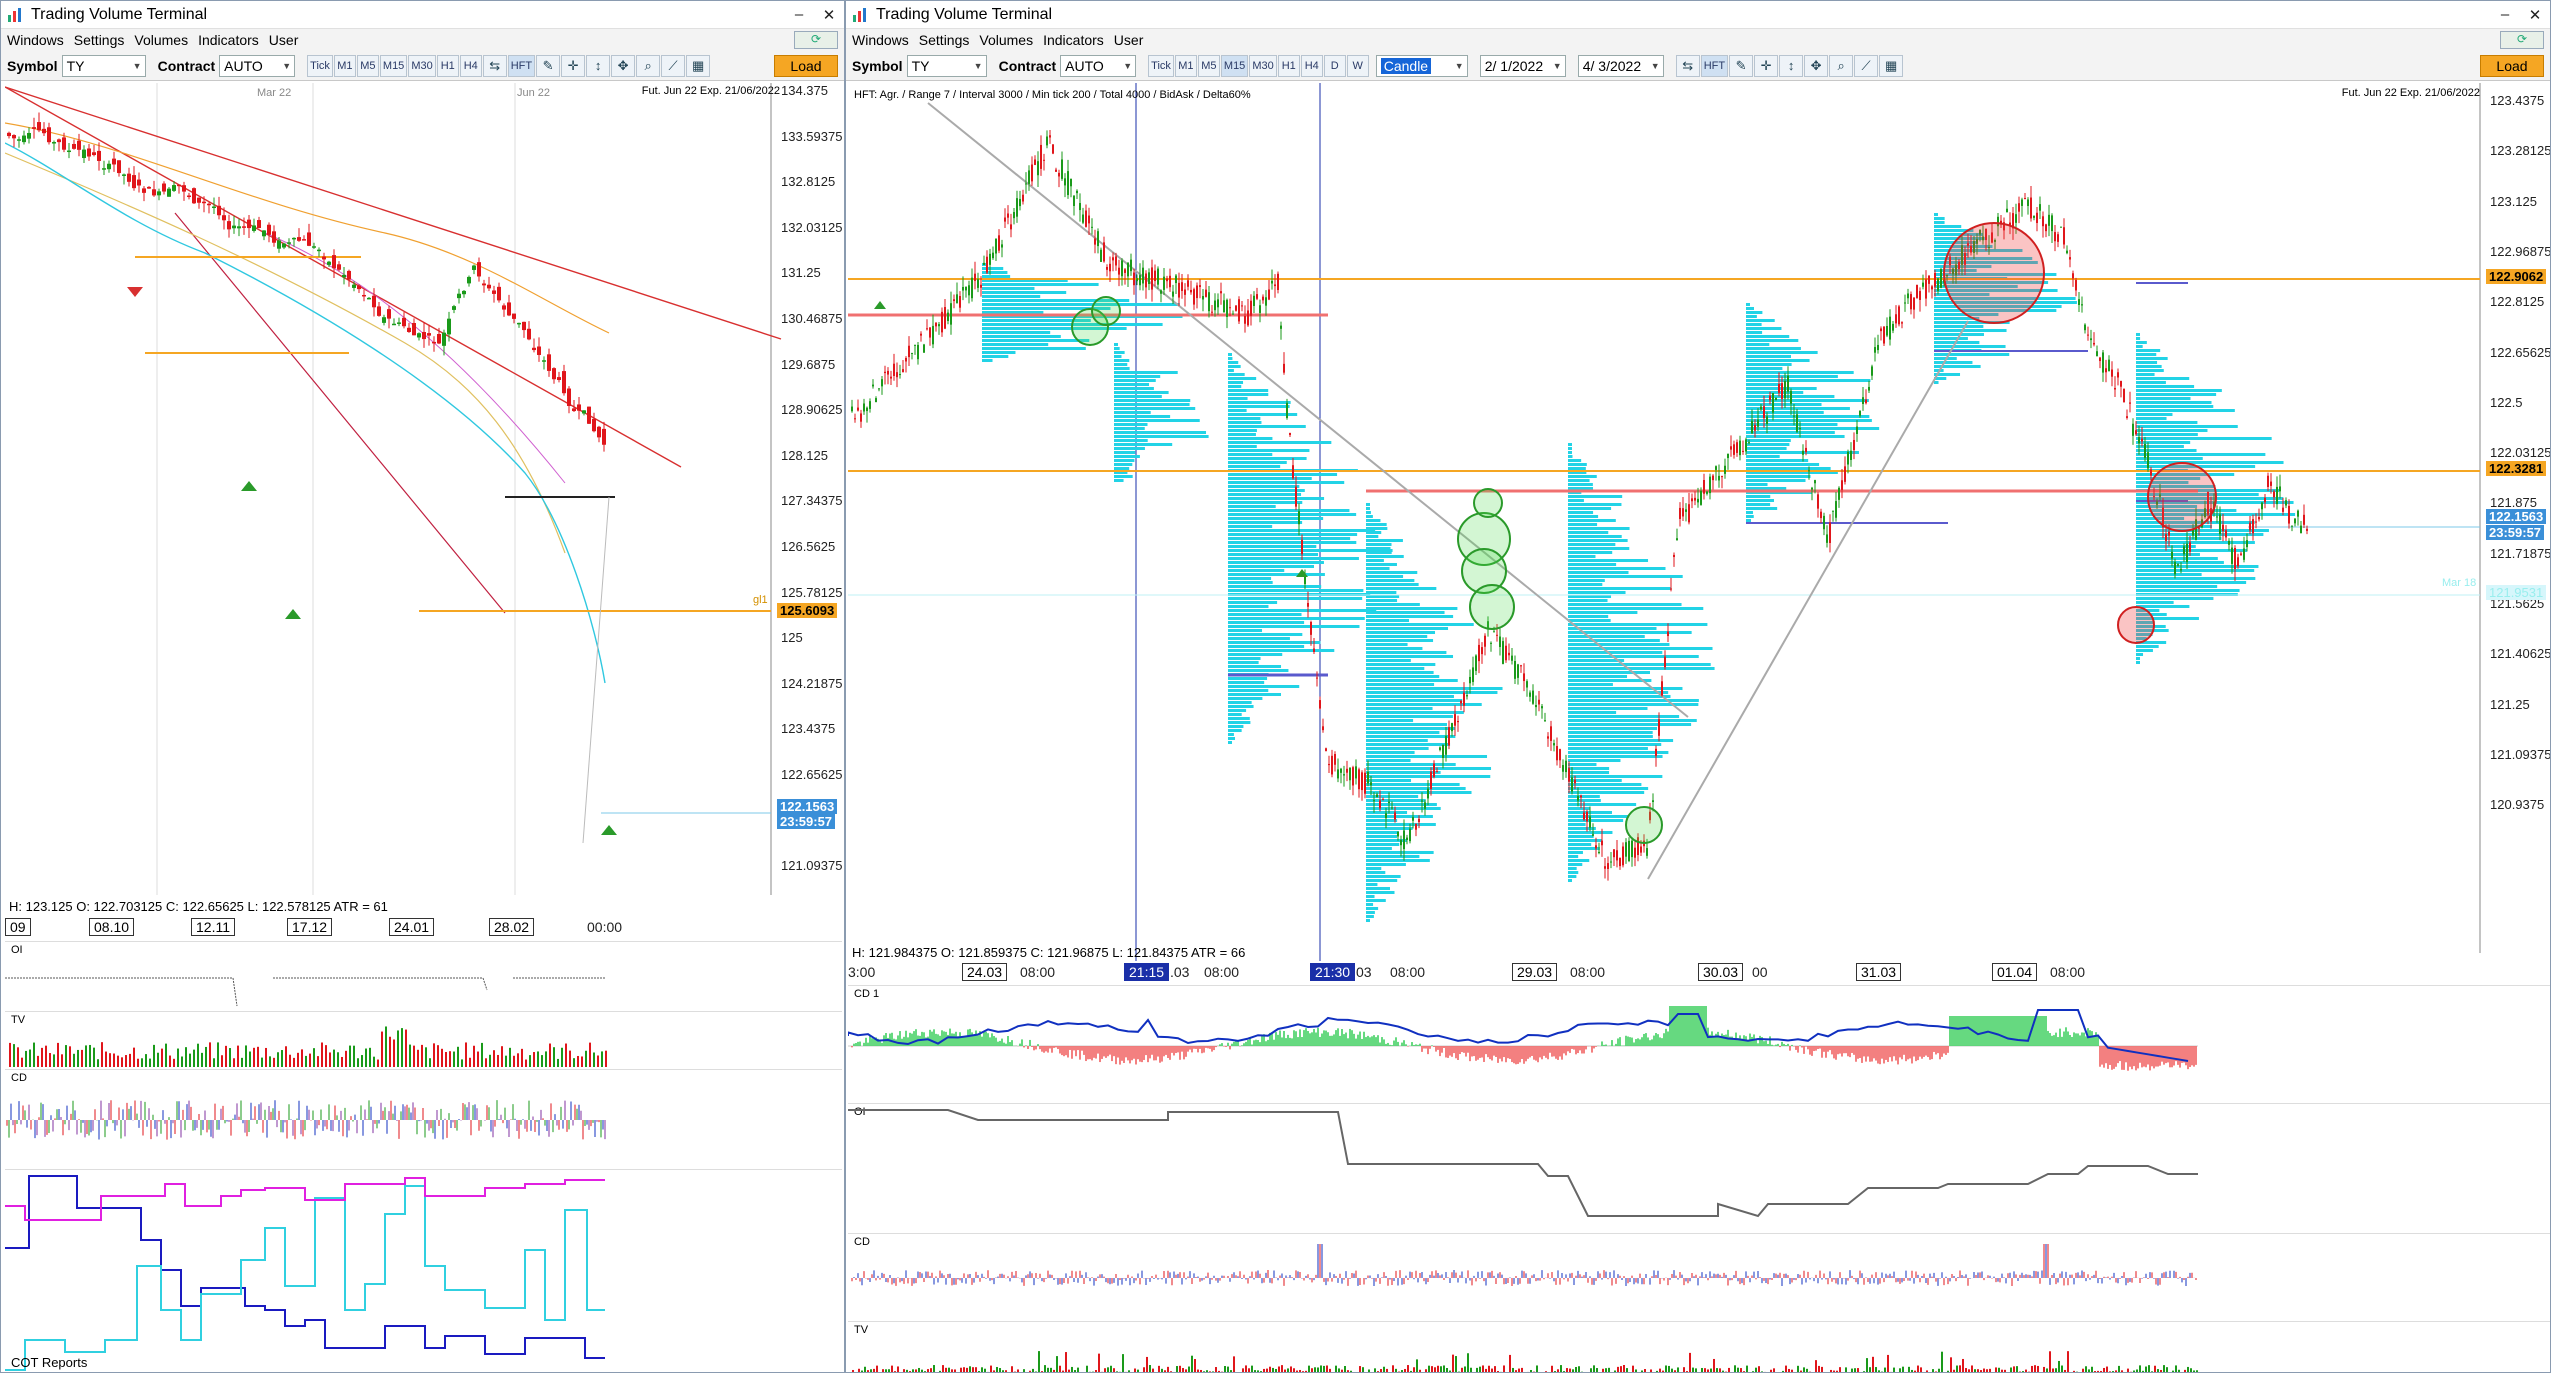  What do you see at coordinates (305, 1199) in the screenshot?
I see `cot-large-traders-line` at bounding box center [305, 1199].